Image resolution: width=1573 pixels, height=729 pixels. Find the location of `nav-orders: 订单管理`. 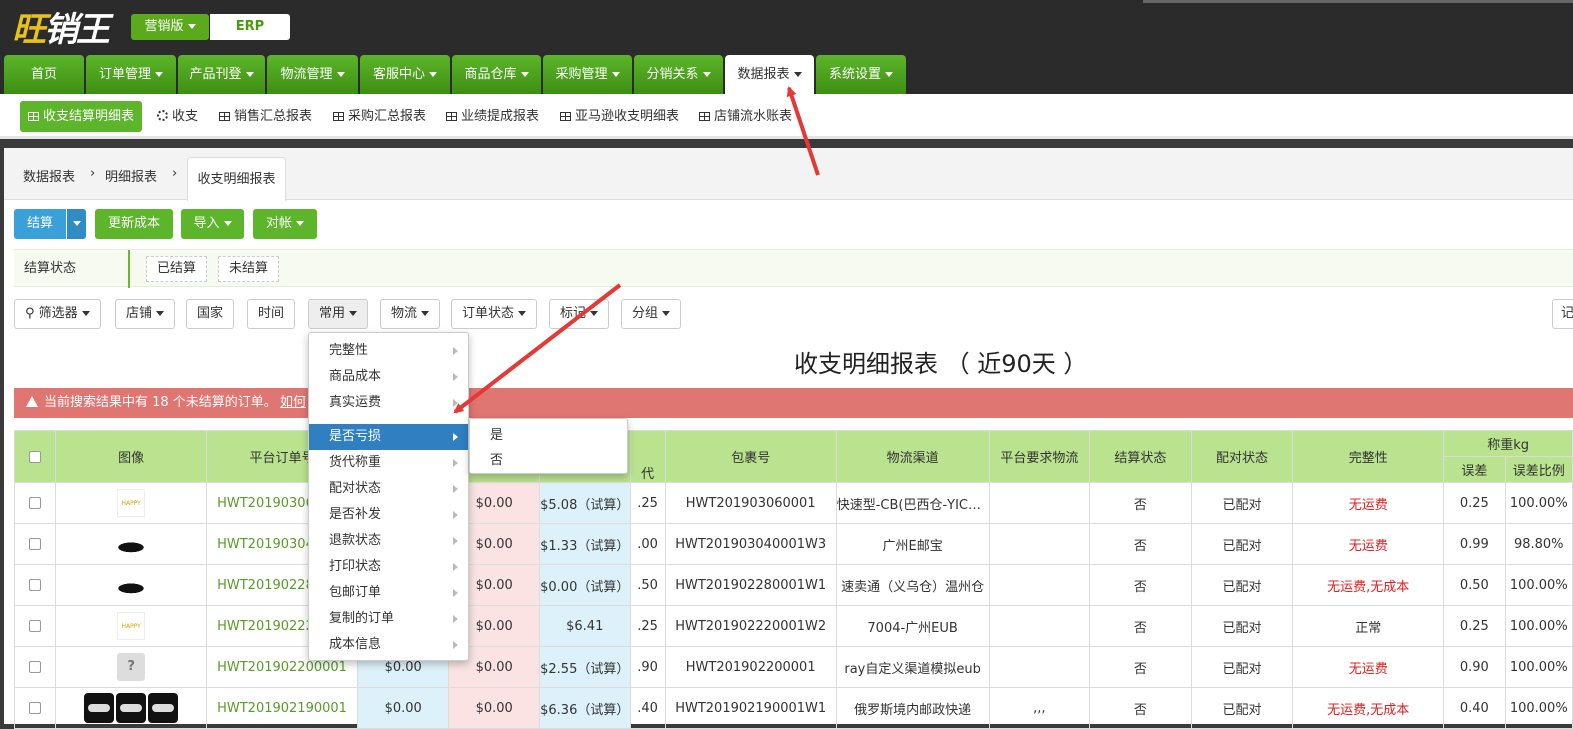

nav-orders: 订单管理 is located at coordinates (131, 74).